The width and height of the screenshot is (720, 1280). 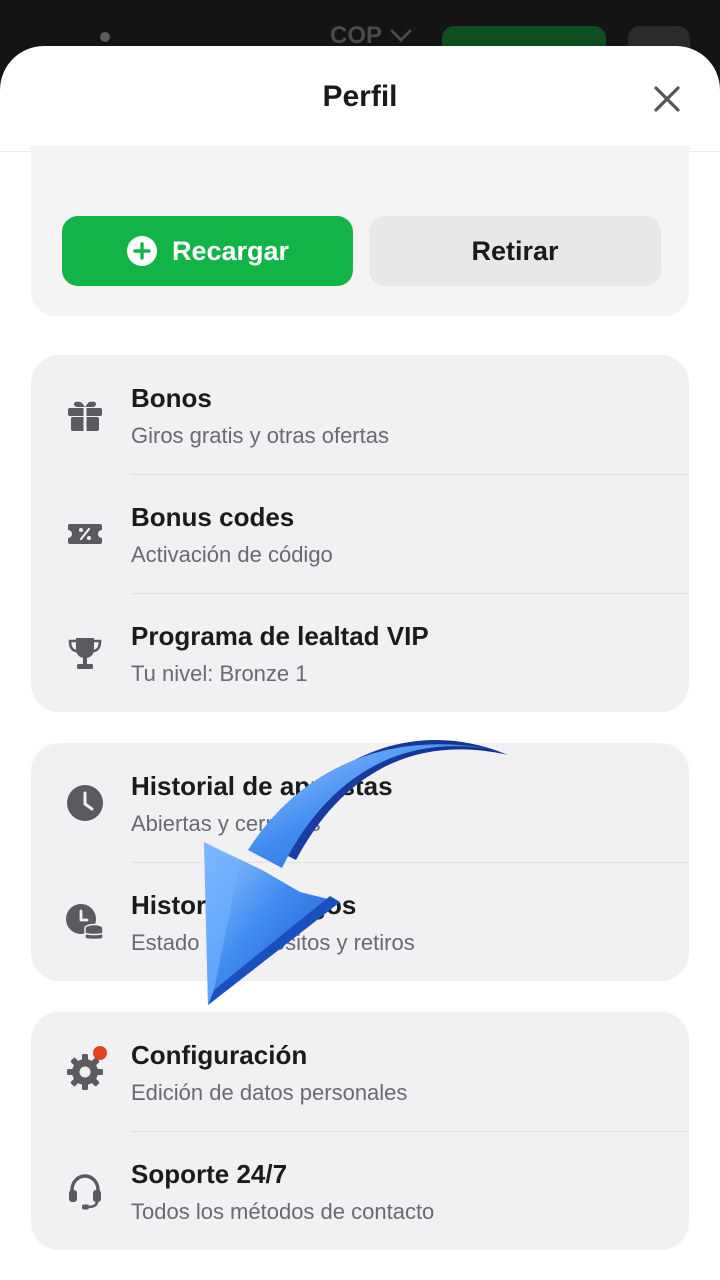 I want to click on balance-card: Recargar Retirar, so click(x=360, y=231).